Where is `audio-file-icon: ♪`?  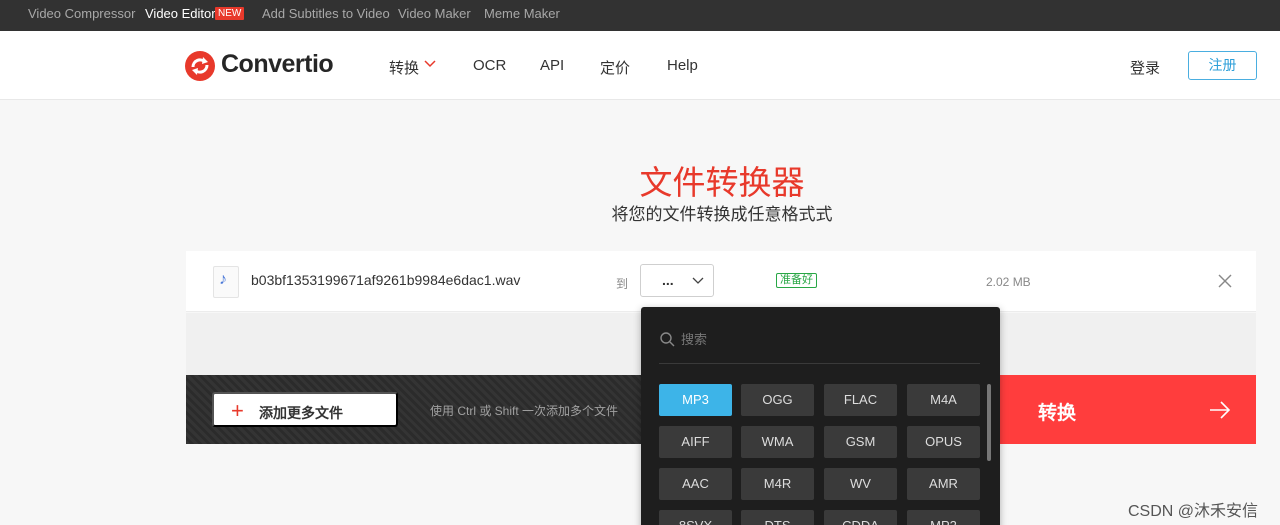
audio-file-icon: ♪ is located at coordinates (226, 282).